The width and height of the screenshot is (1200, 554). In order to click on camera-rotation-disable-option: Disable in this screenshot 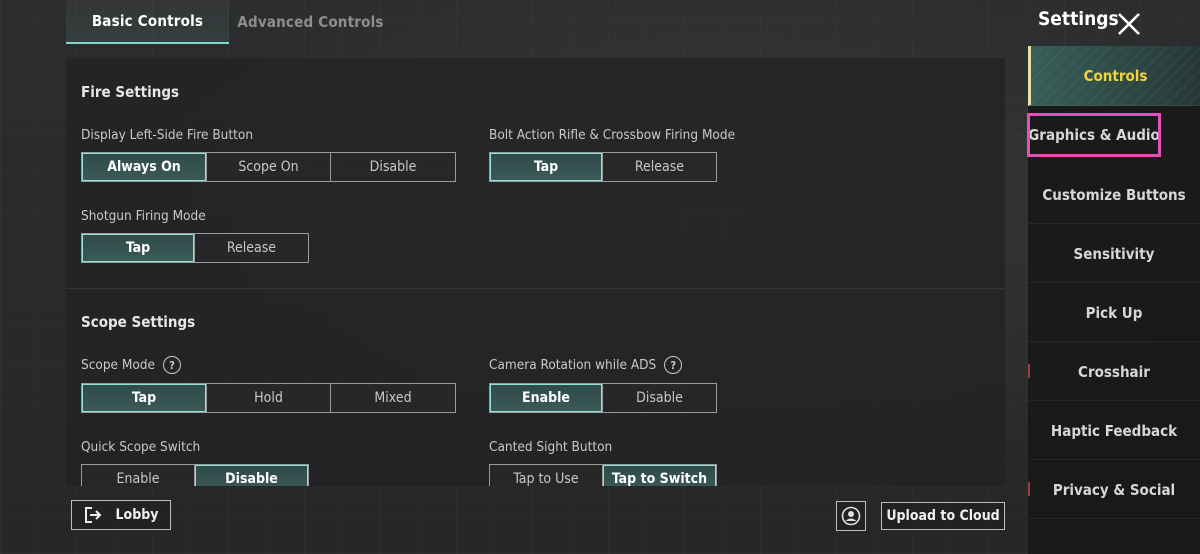, I will do `click(659, 398)`.